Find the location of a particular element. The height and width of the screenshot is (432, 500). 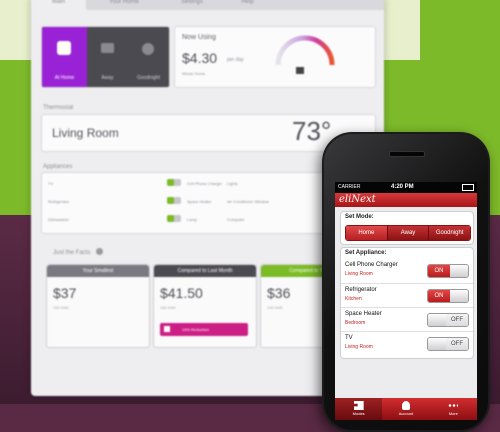

tab-label: More is located at coordinates (453, 413).